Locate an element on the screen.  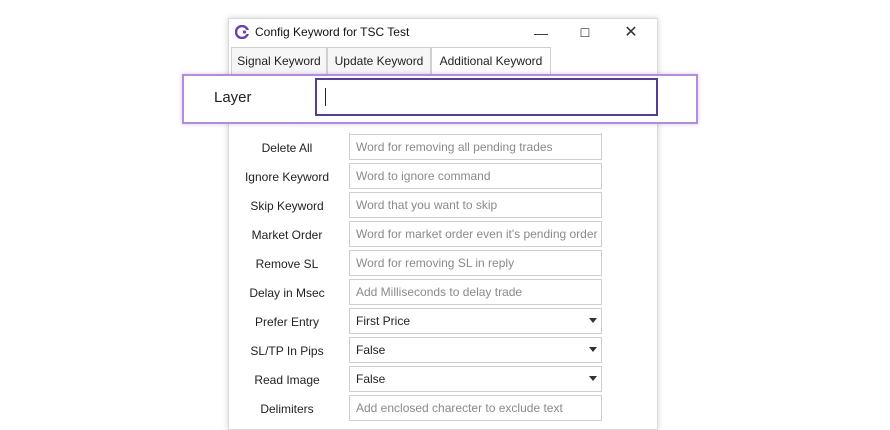
tab-additional-keyword: Additional Keyword is located at coordinates (491, 61).